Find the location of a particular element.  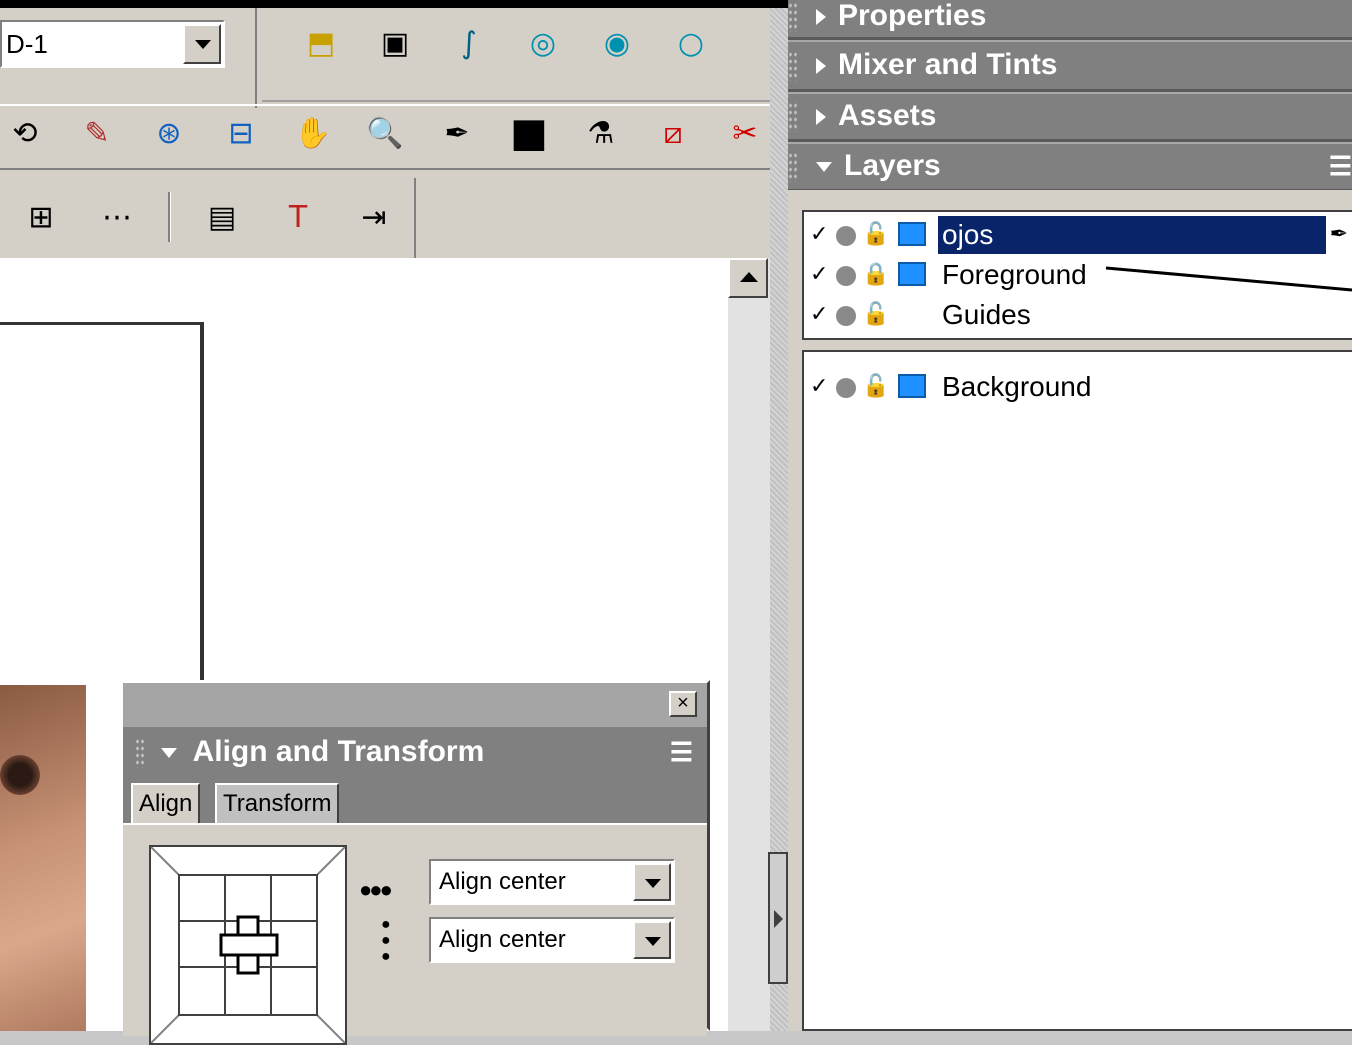

spiral-icon: ⊛ is located at coordinates (169, 133).